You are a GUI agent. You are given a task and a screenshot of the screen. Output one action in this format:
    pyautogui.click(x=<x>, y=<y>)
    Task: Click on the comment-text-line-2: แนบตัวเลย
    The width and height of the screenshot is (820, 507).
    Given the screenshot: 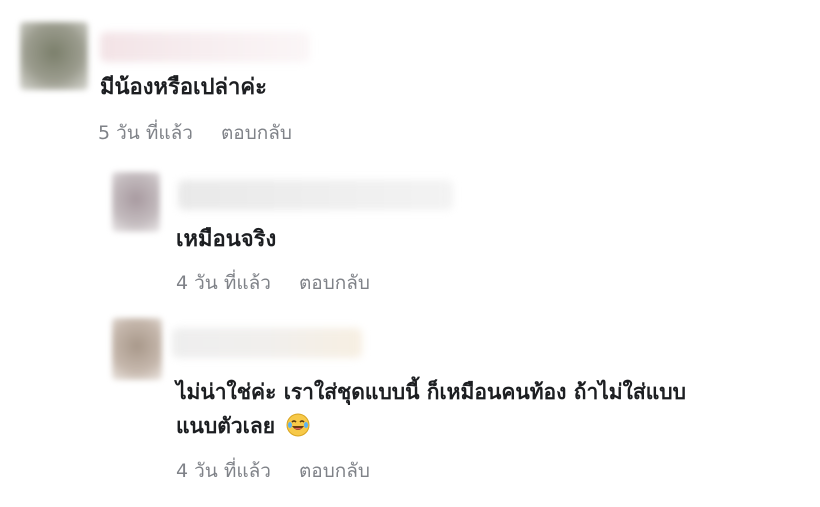 What is the action you would take?
    pyautogui.click(x=243, y=426)
    